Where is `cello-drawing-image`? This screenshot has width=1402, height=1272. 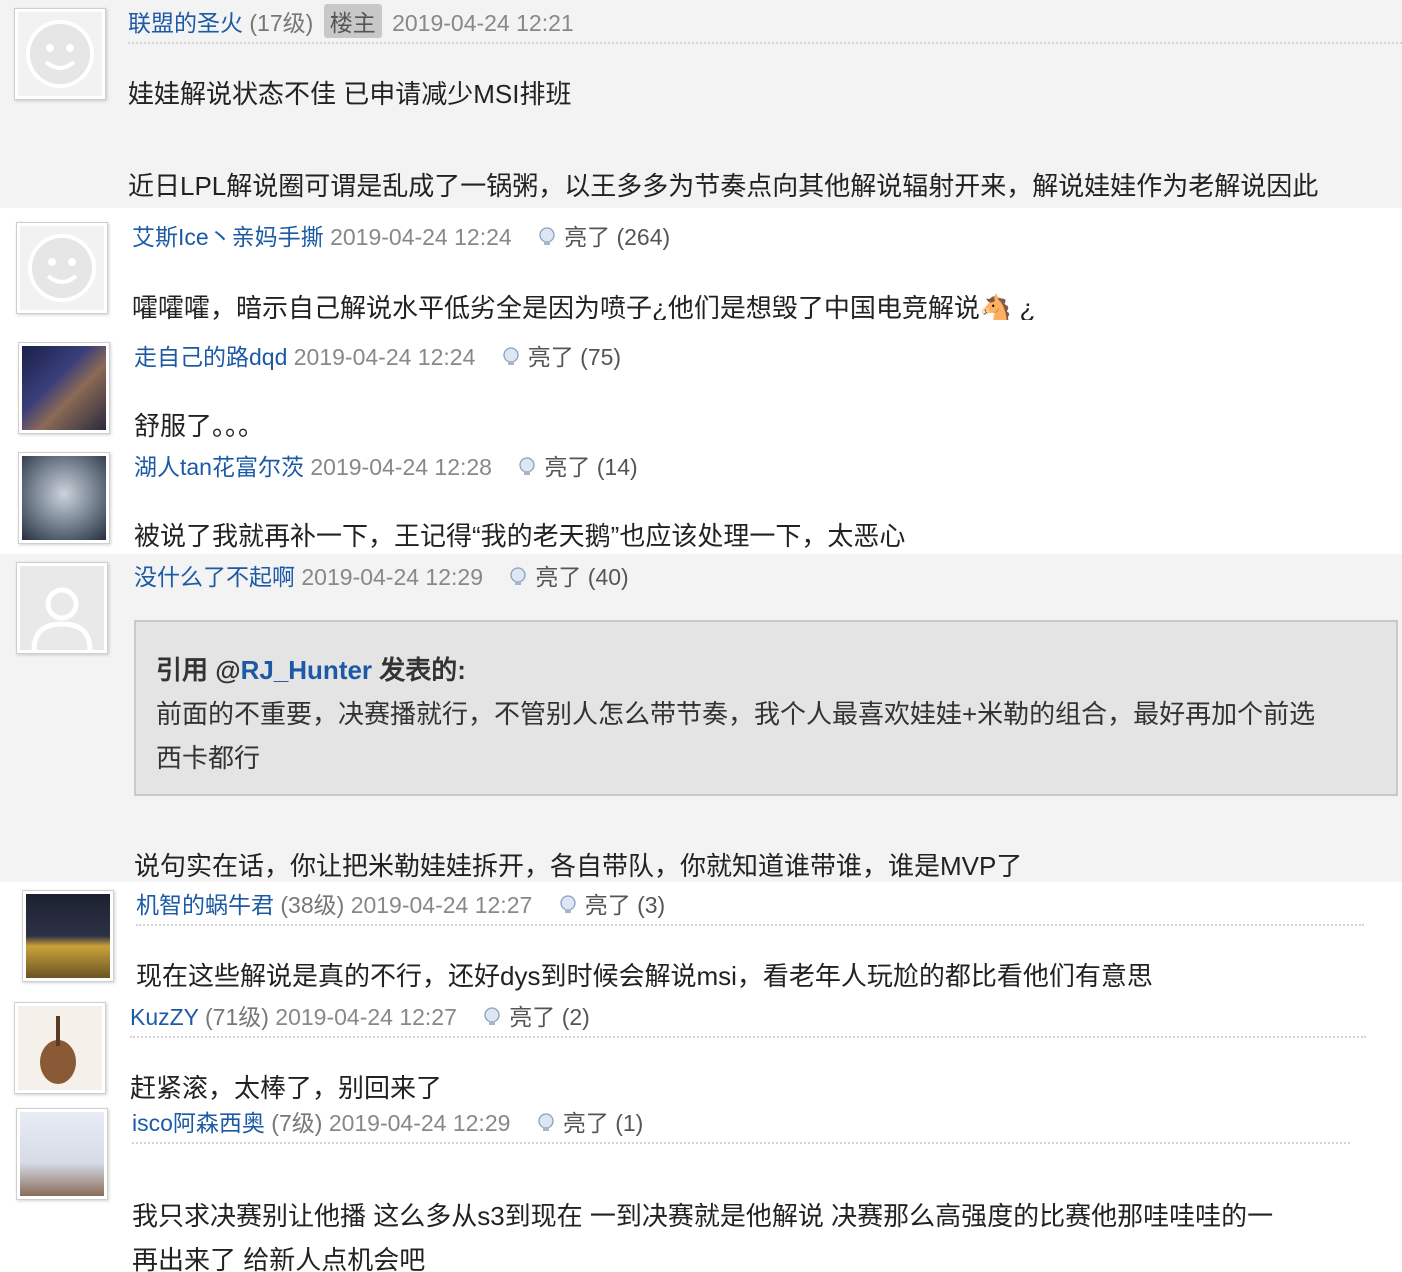
cello-drawing-image is located at coordinates (60, 1048).